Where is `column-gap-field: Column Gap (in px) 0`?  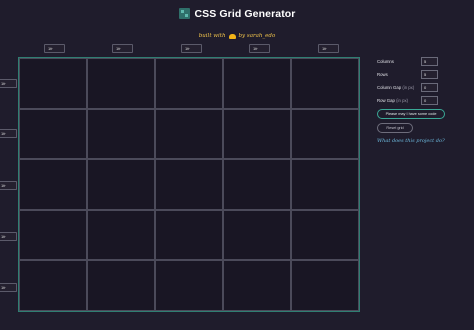
column-gap-field: Column Gap (in px) 0 is located at coordinates (412, 87).